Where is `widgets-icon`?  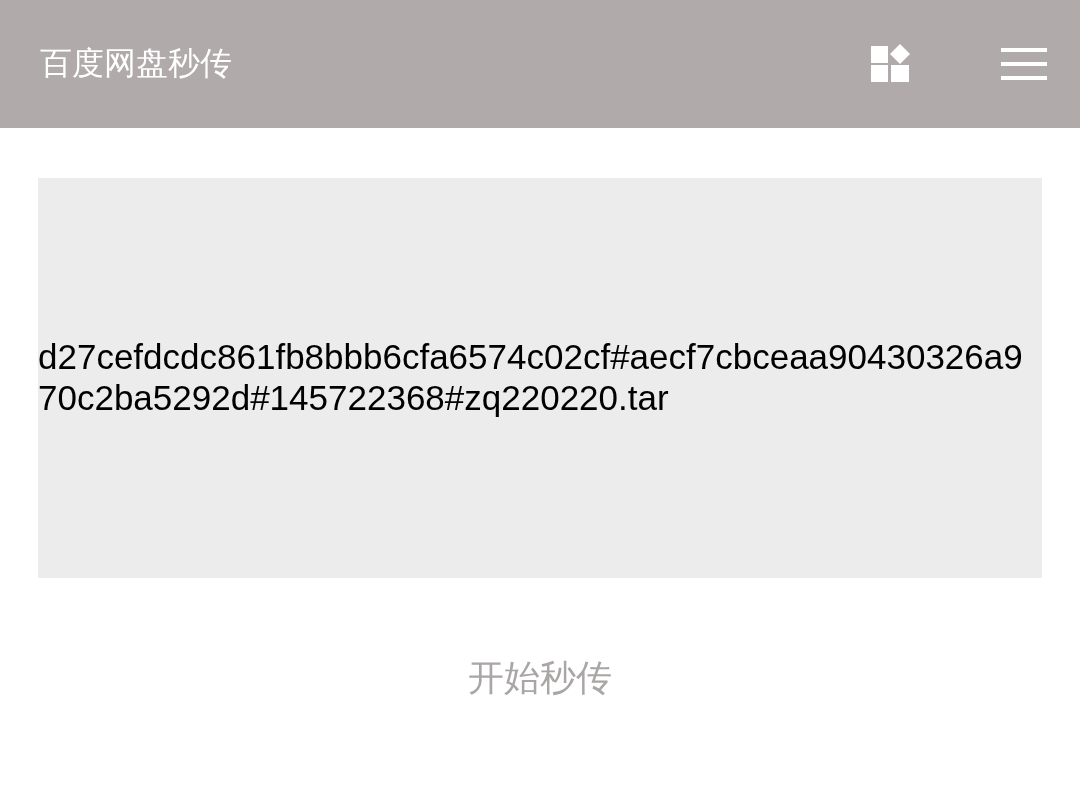
widgets-icon is located at coordinates (891, 64).